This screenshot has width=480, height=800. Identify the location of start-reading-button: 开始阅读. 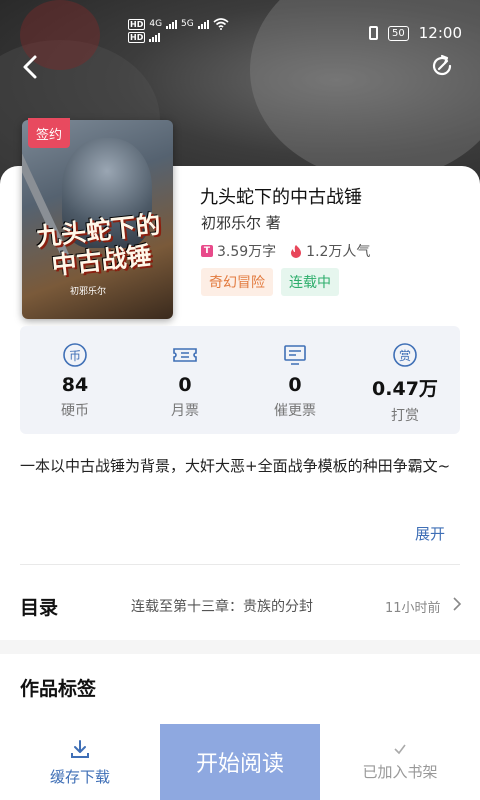
(240, 762).